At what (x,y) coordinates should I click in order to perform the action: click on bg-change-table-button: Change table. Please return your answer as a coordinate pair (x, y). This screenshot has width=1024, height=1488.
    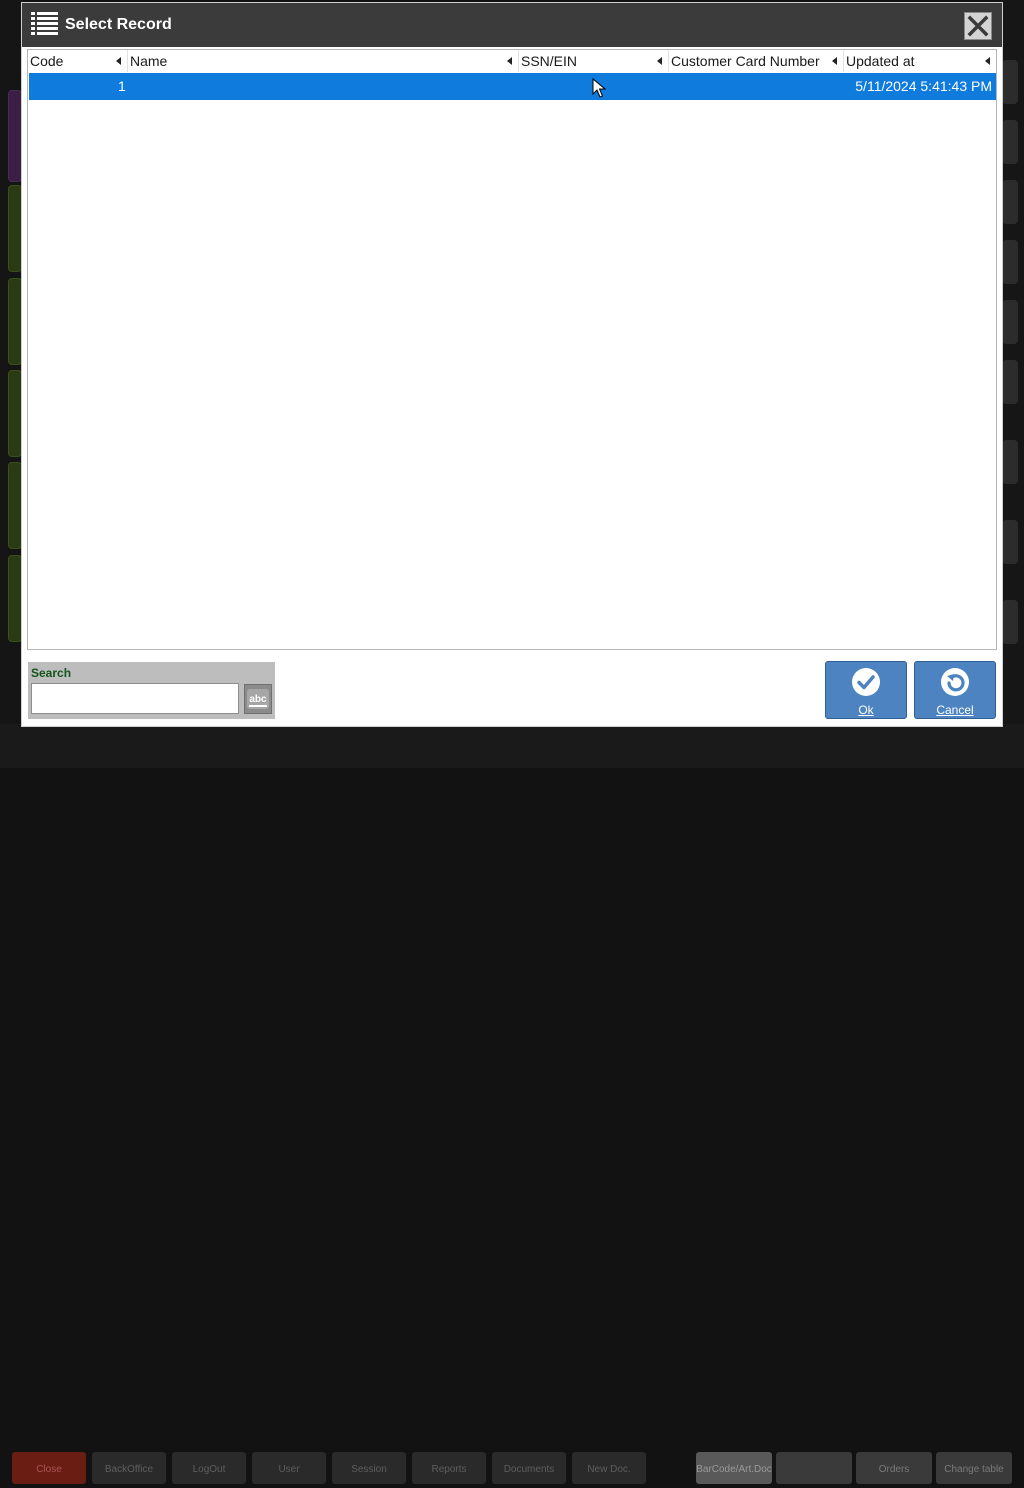
    Looking at the image, I should click on (974, 1468).